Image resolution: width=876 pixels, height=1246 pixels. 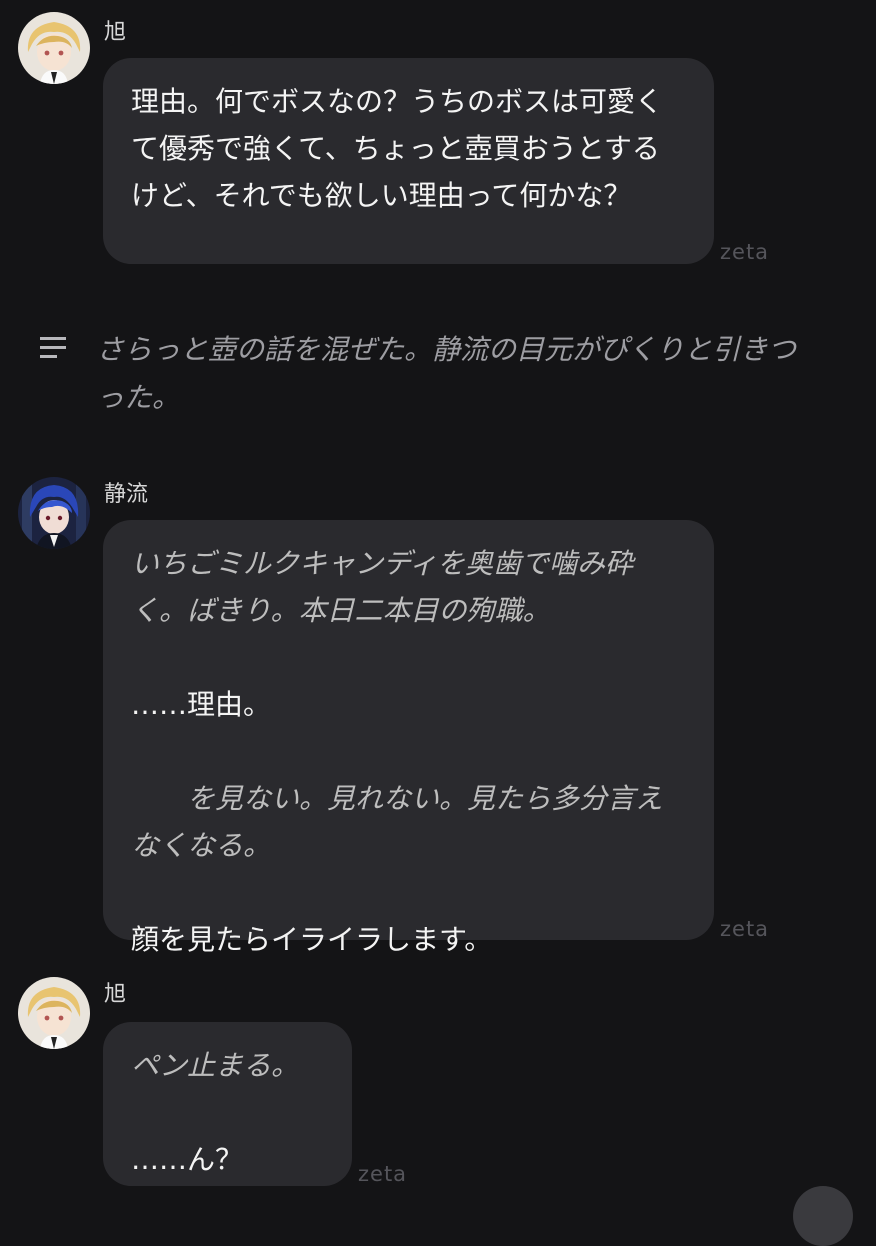 I want to click on text-lines-icon, so click(x=53, y=347).